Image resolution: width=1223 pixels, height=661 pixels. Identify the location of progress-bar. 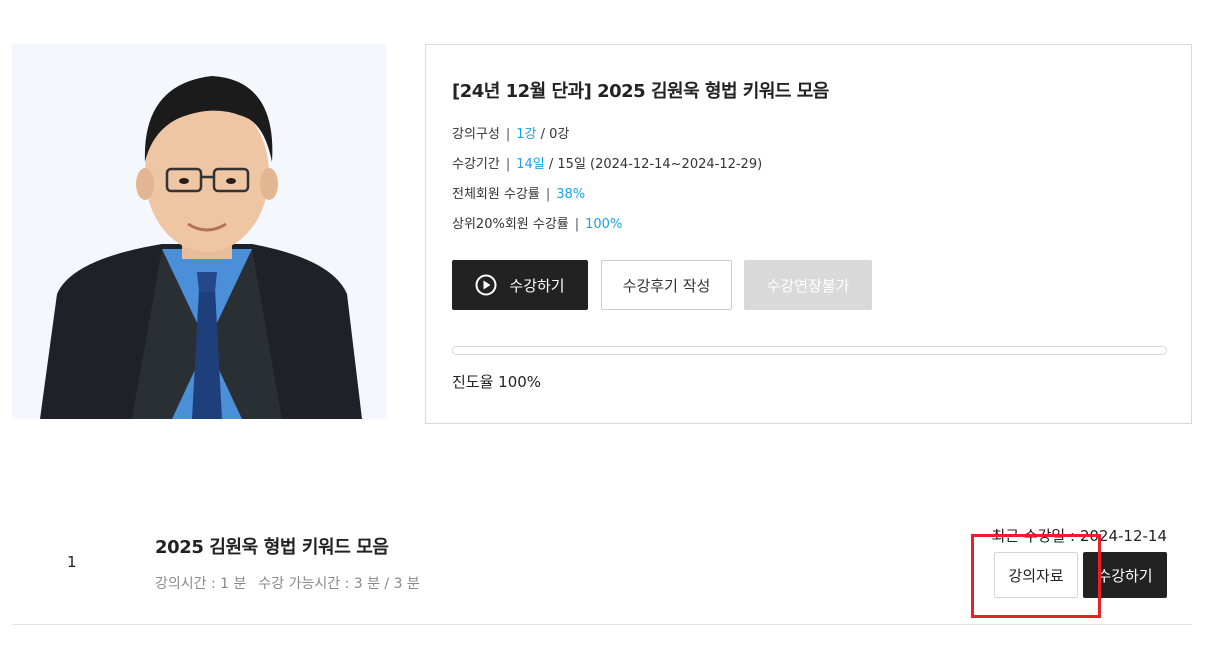
(809, 350).